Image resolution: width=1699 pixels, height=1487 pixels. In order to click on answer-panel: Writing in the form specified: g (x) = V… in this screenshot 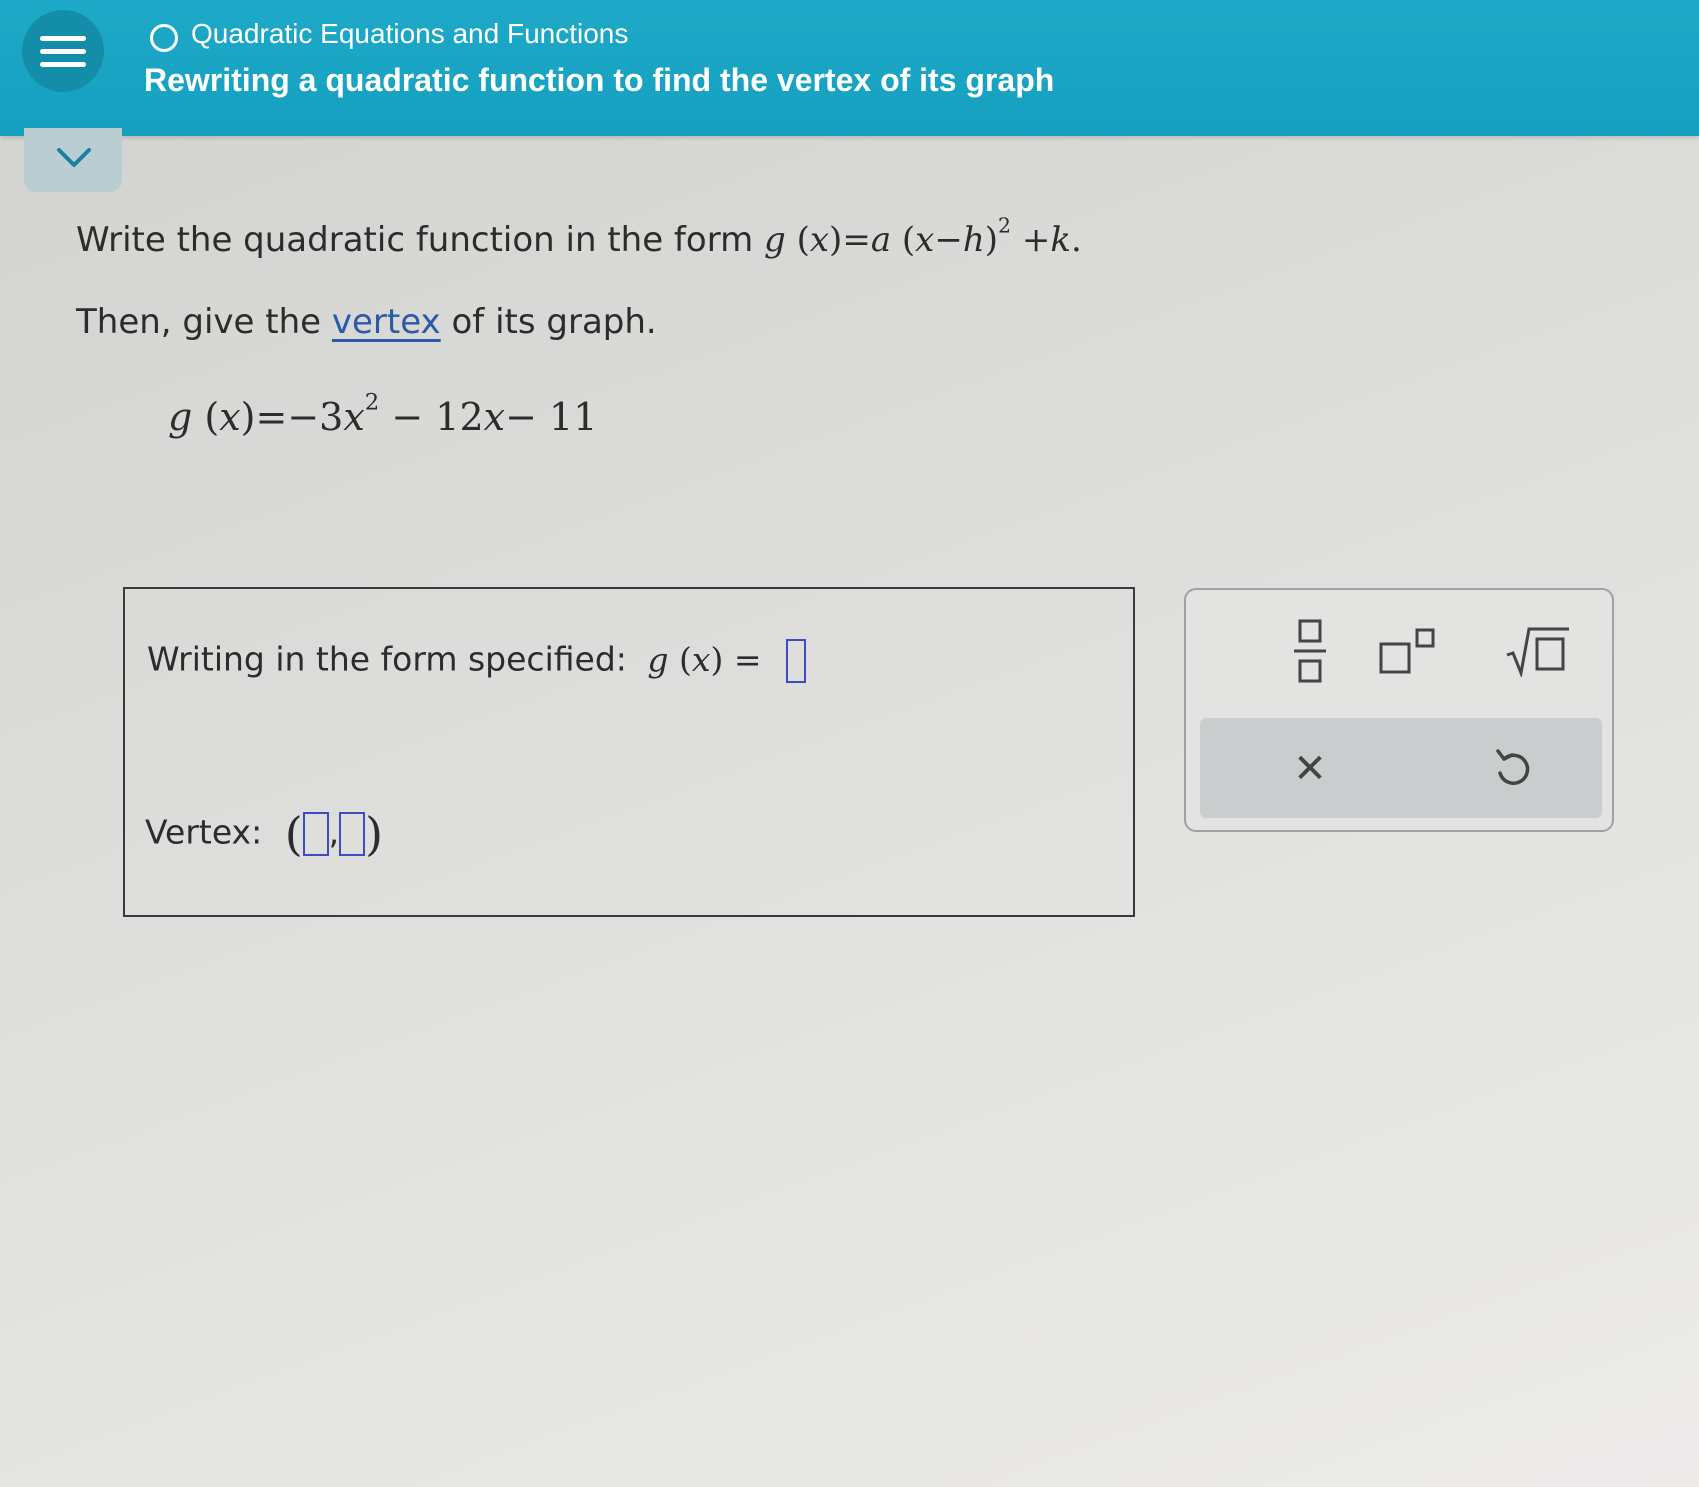, I will do `click(629, 752)`.